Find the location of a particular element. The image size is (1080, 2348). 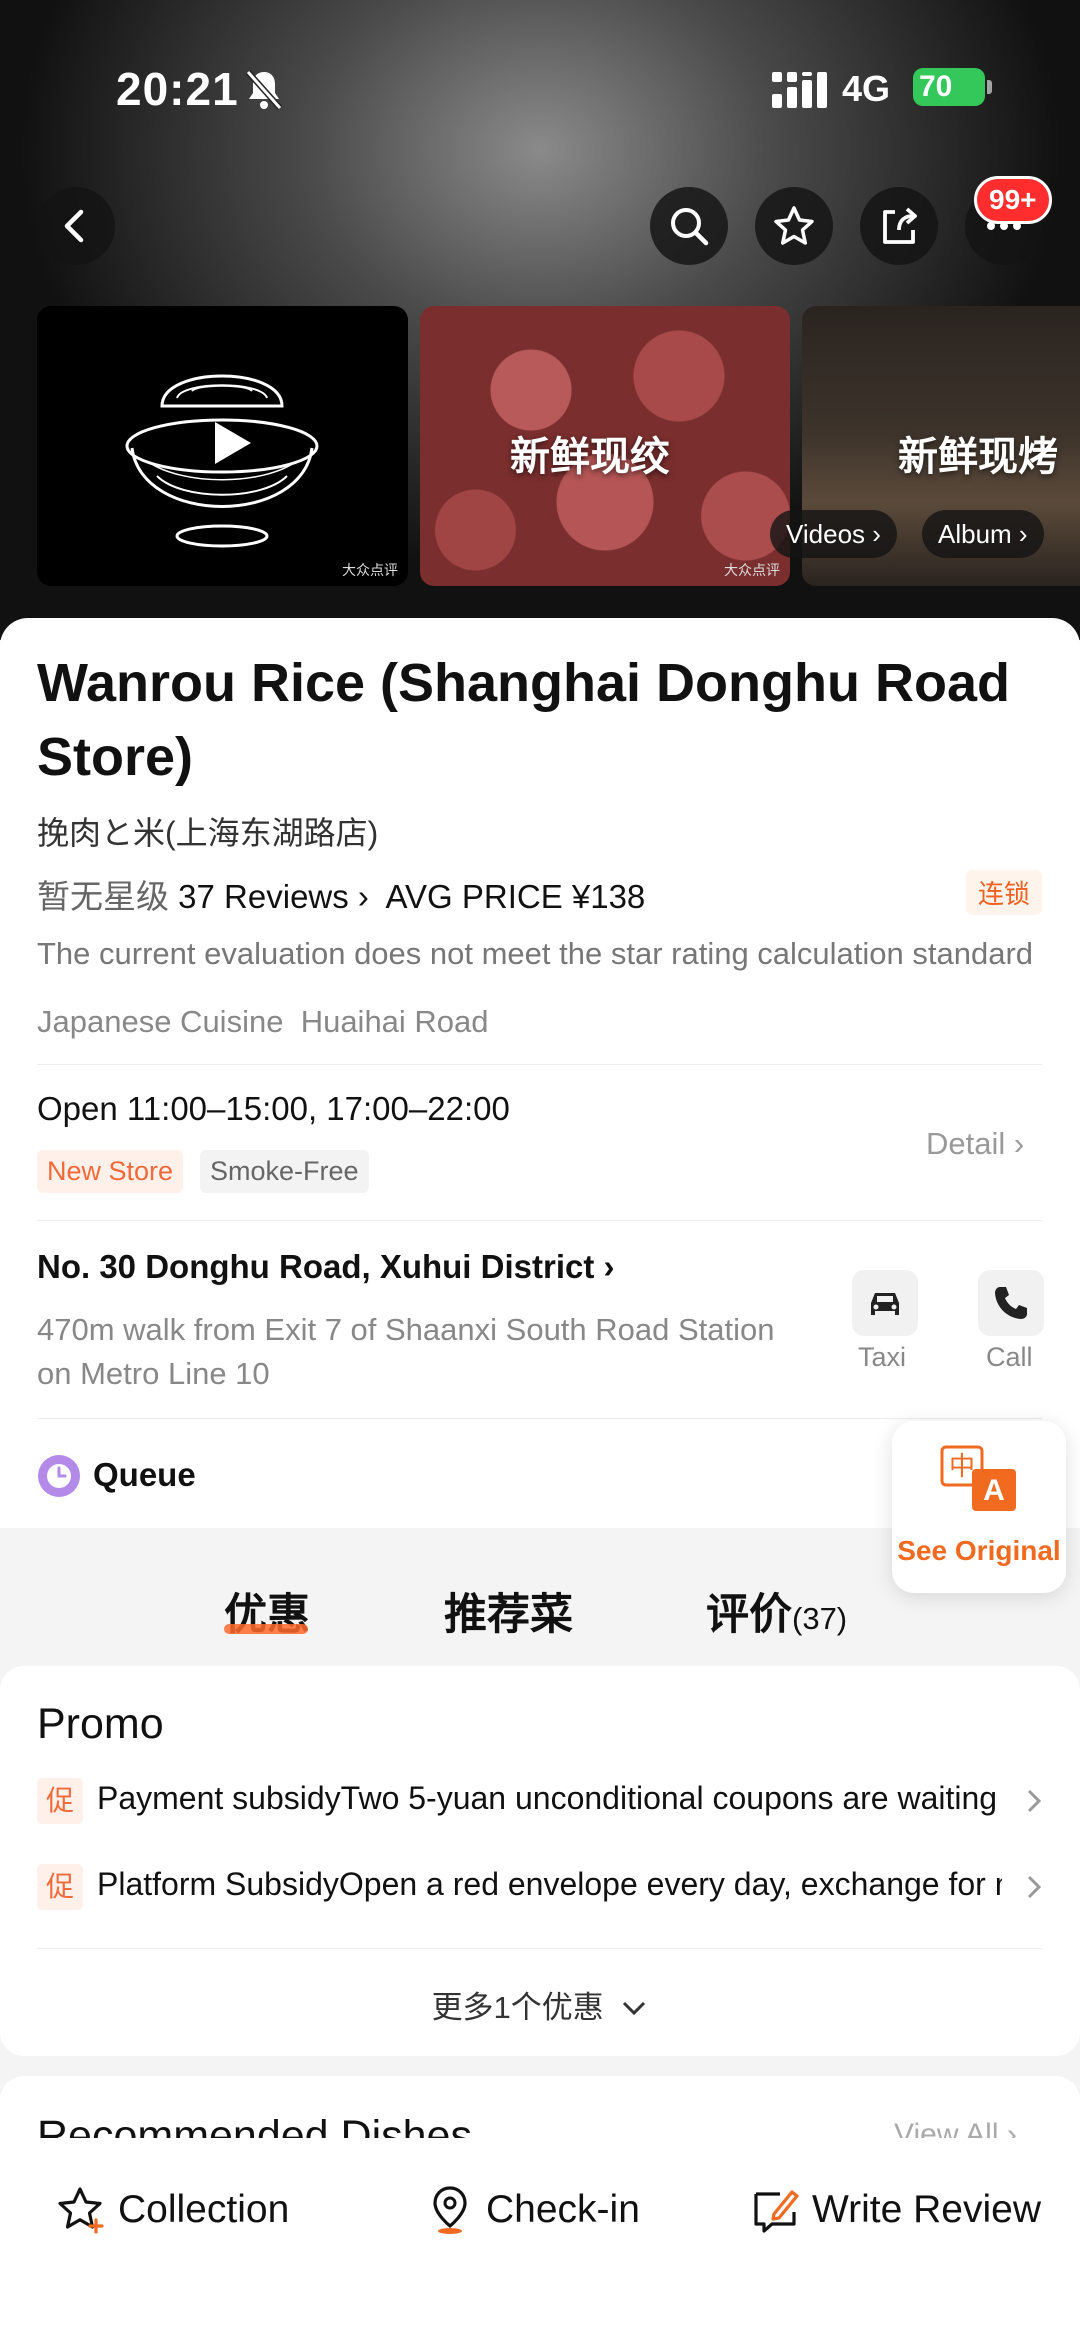

write-review-button: Write Review is located at coordinates (895, 2210).